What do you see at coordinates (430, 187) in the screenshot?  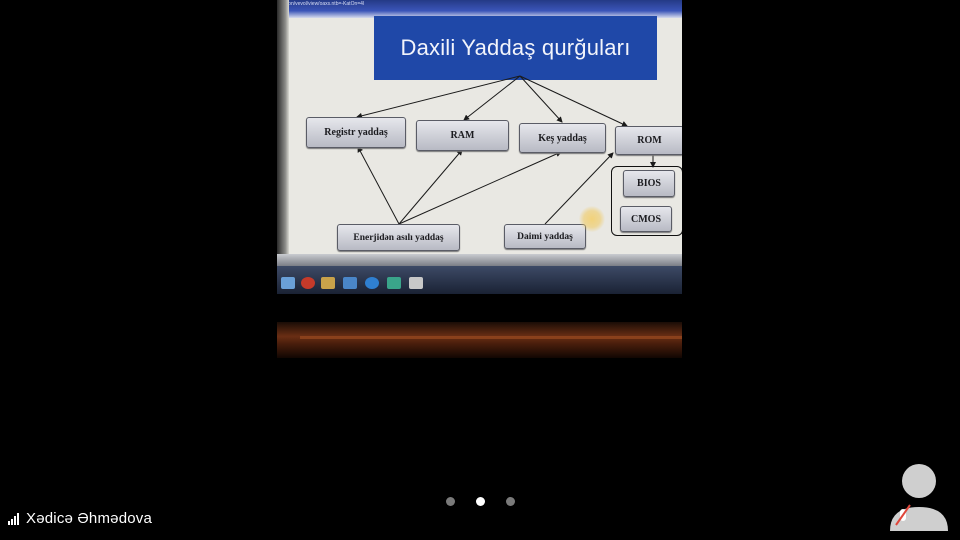 I see `arrow-enerji-ram` at bounding box center [430, 187].